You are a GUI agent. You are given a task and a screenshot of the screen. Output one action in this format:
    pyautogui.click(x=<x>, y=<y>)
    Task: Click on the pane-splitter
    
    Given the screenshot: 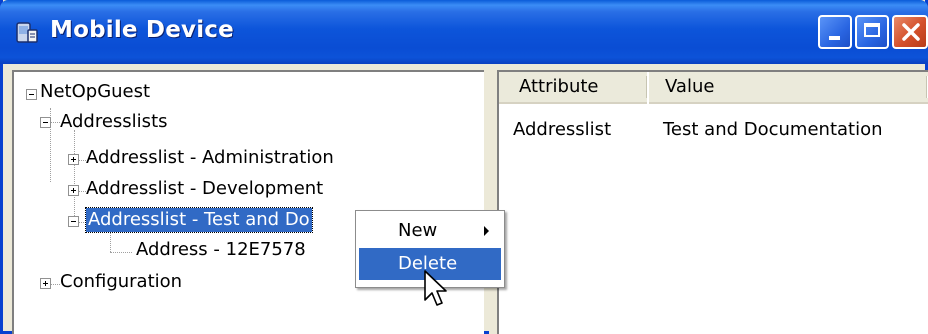 What is the action you would take?
    pyautogui.click(x=493, y=202)
    